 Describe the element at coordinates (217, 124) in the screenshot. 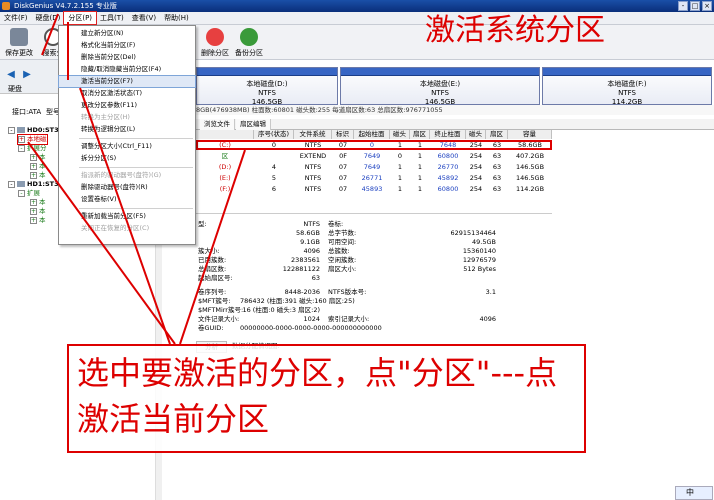

I see `tab-browse-files: 浏览文件` at that location.